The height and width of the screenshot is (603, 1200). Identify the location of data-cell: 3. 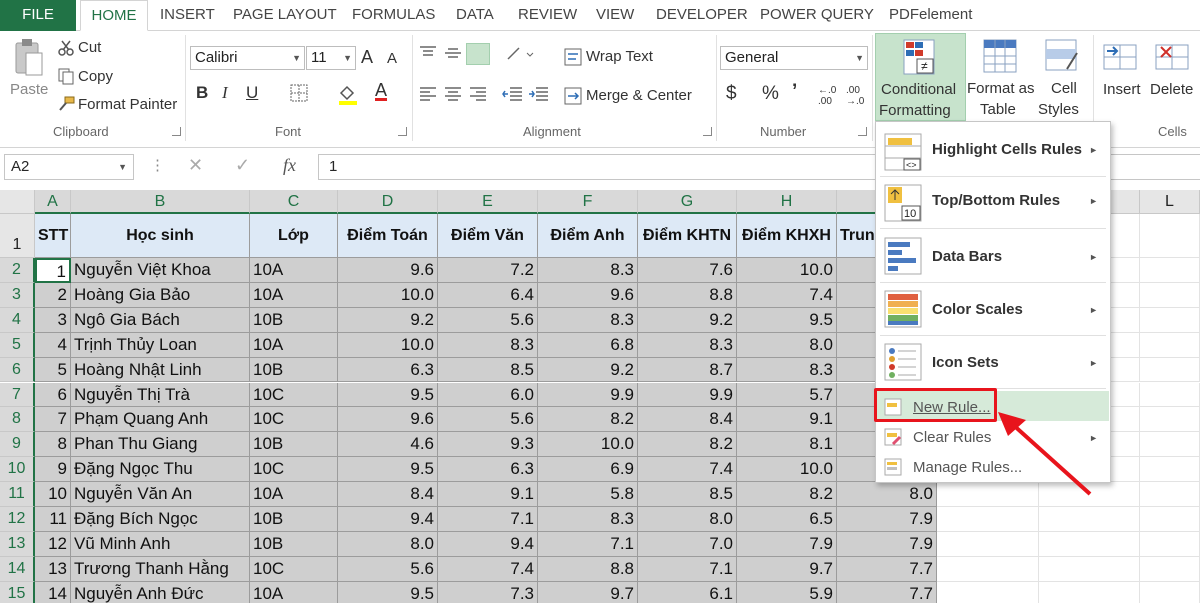
(53, 320).